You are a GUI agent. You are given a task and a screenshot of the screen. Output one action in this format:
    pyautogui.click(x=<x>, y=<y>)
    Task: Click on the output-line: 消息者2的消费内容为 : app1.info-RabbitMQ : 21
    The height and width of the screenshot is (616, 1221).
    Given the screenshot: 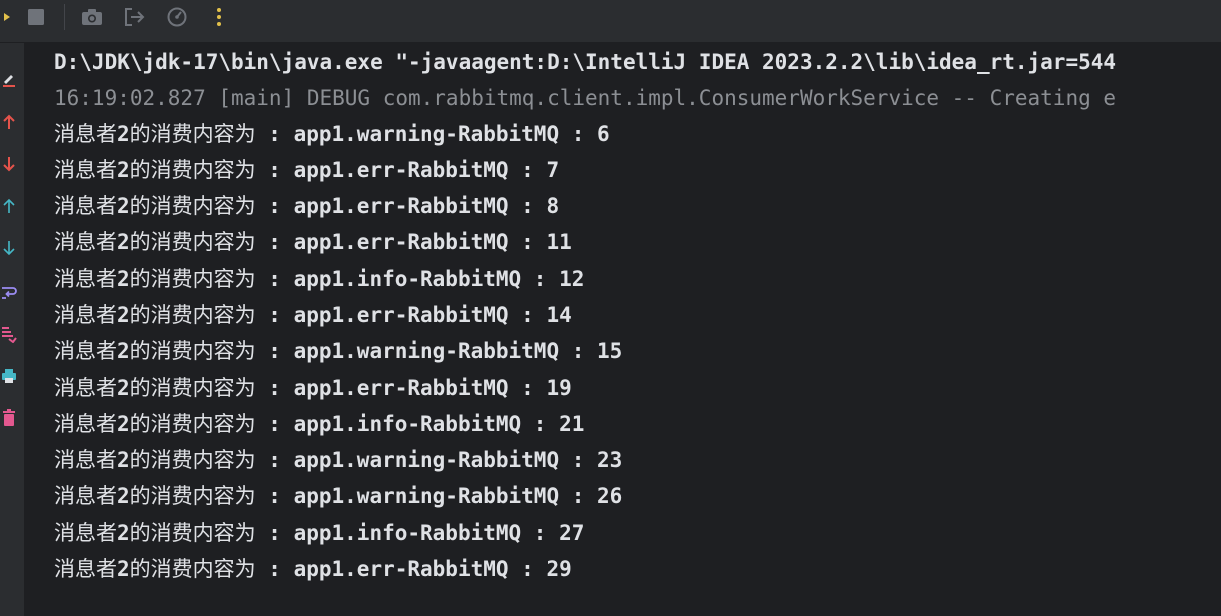 What is the action you would take?
    pyautogui.click(x=319, y=424)
    